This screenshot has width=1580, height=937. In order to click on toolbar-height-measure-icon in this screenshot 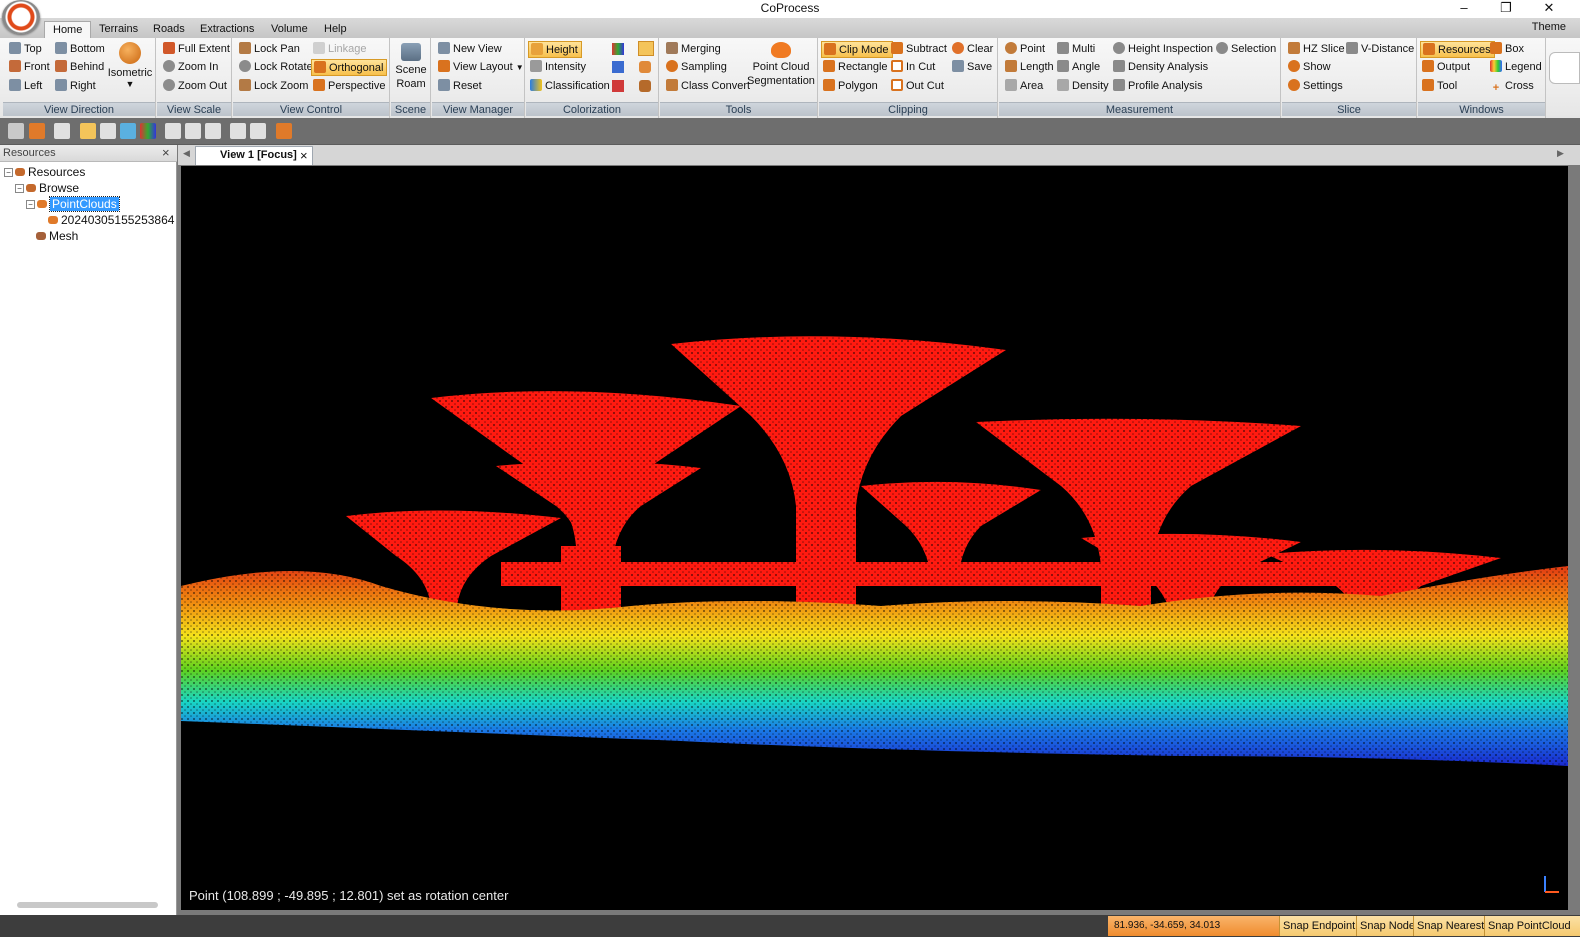, I will do `click(258, 131)`.